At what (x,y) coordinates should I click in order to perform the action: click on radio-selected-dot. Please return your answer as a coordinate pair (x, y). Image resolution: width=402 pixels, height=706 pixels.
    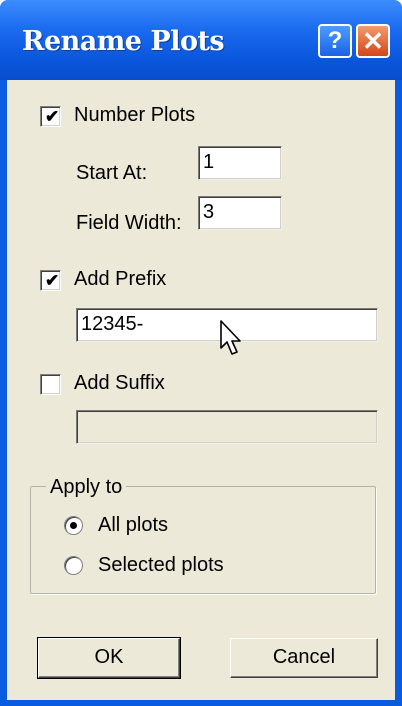
    Looking at the image, I should click on (73, 525).